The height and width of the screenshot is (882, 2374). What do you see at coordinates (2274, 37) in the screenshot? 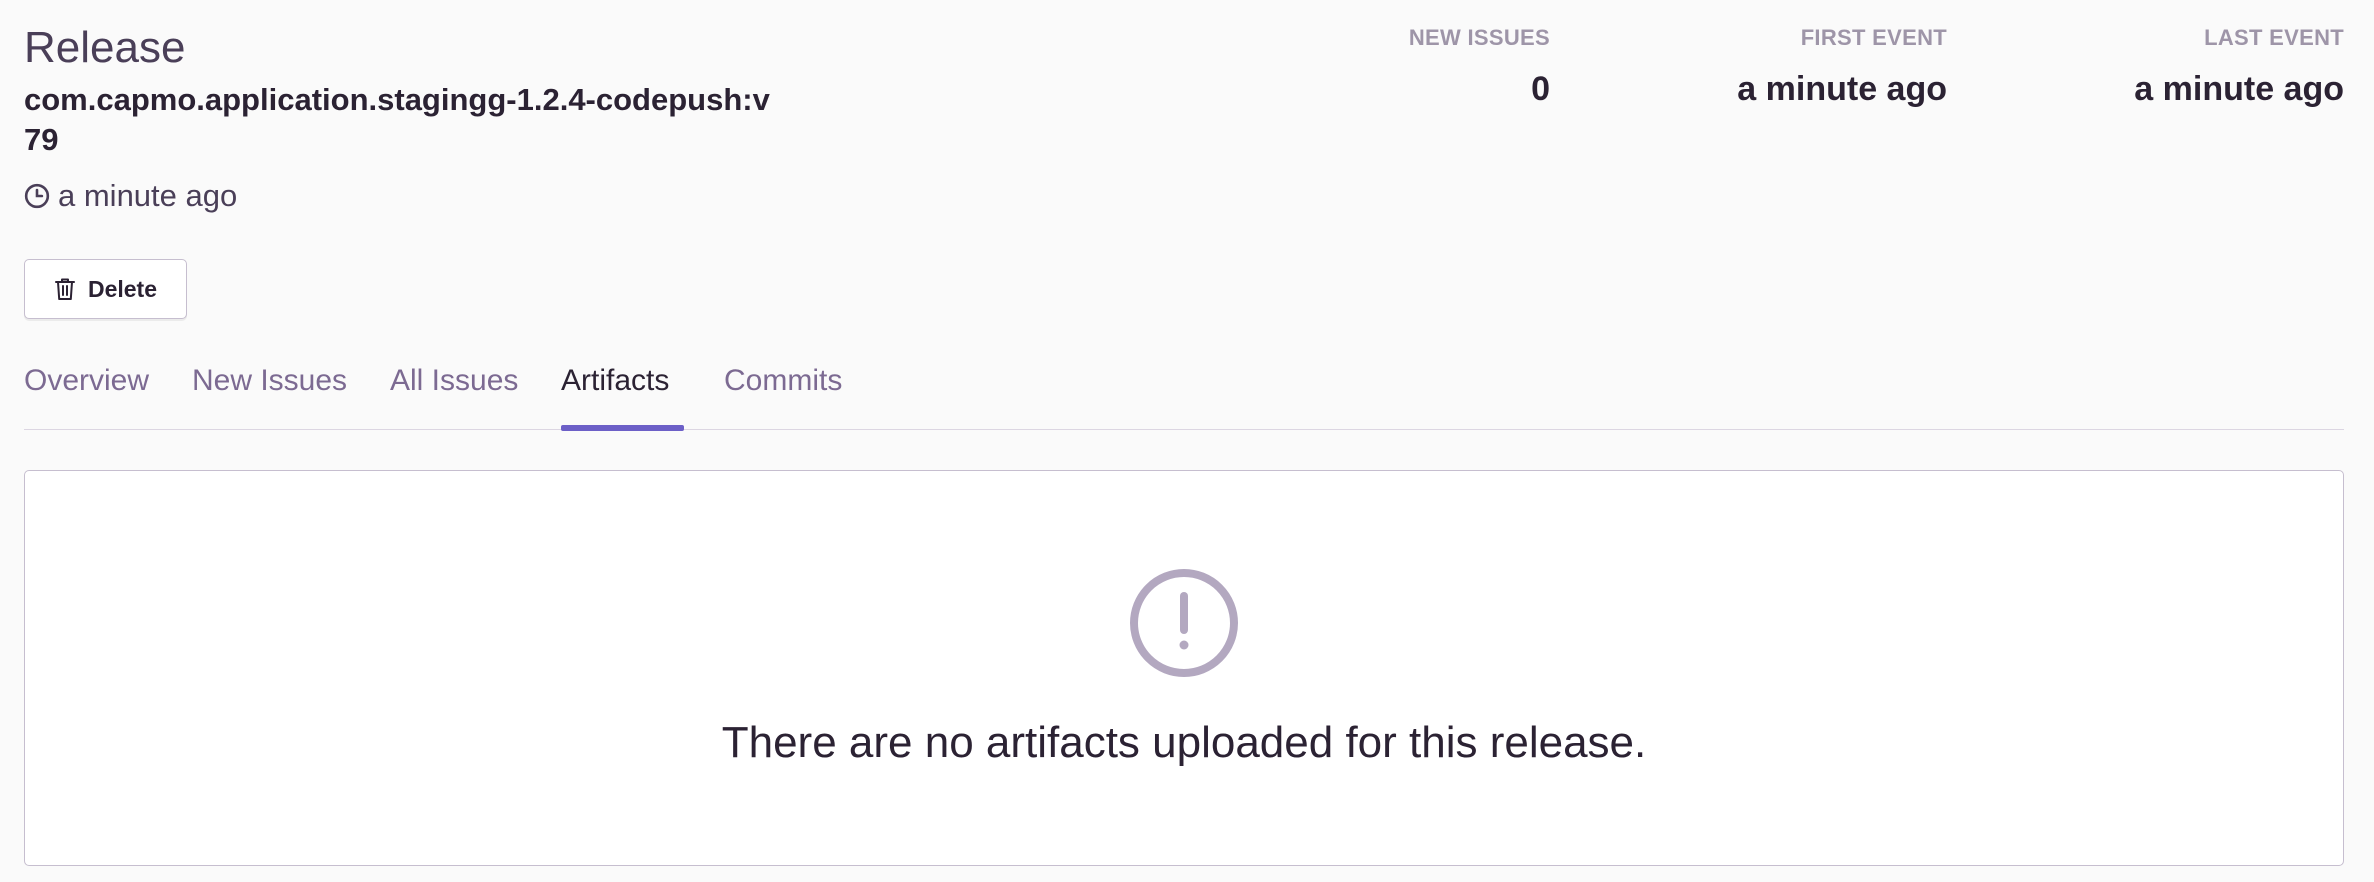
I see `stat-last-event-label: LAST EVENT` at bounding box center [2274, 37].